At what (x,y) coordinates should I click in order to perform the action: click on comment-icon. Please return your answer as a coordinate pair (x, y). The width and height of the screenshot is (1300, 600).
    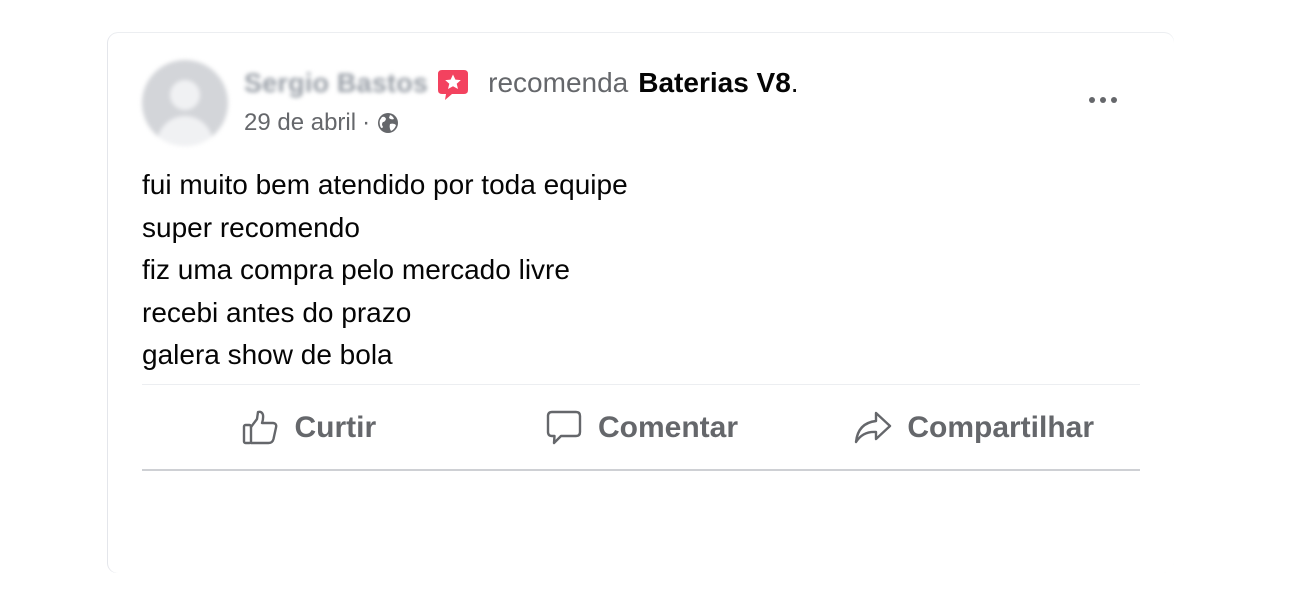
    Looking at the image, I should click on (564, 427).